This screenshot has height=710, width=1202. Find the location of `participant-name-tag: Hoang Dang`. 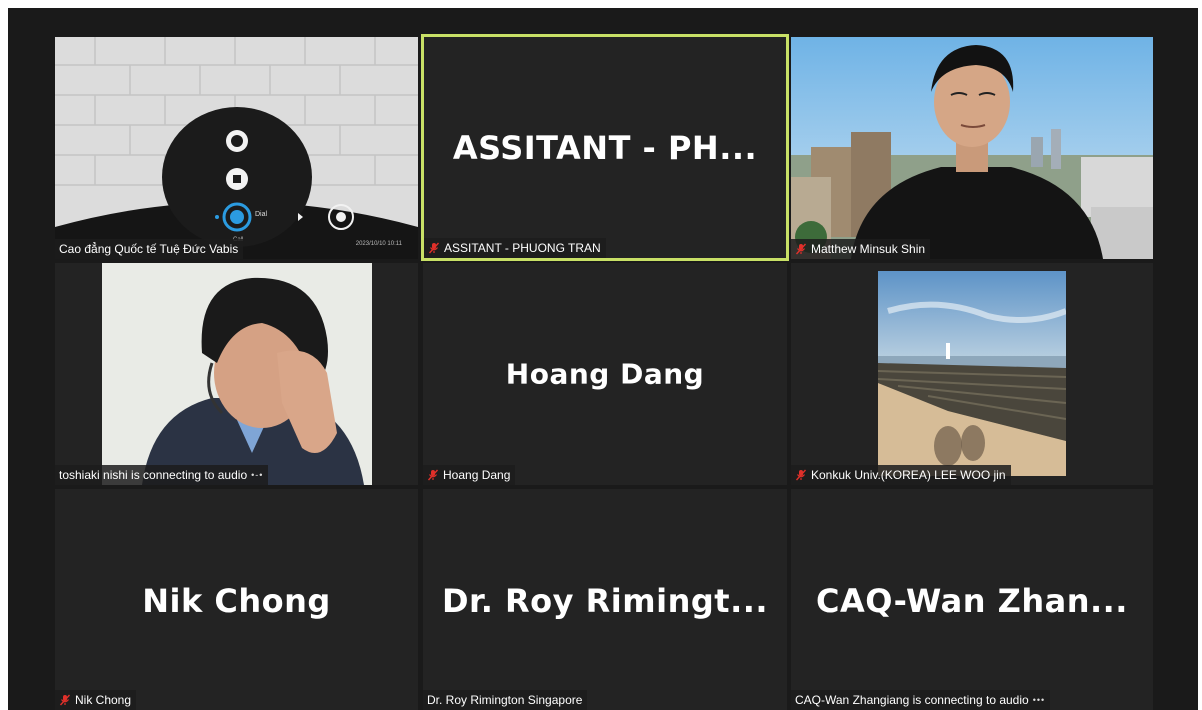

participant-name-tag: Hoang Dang is located at coordinates (469, 475).